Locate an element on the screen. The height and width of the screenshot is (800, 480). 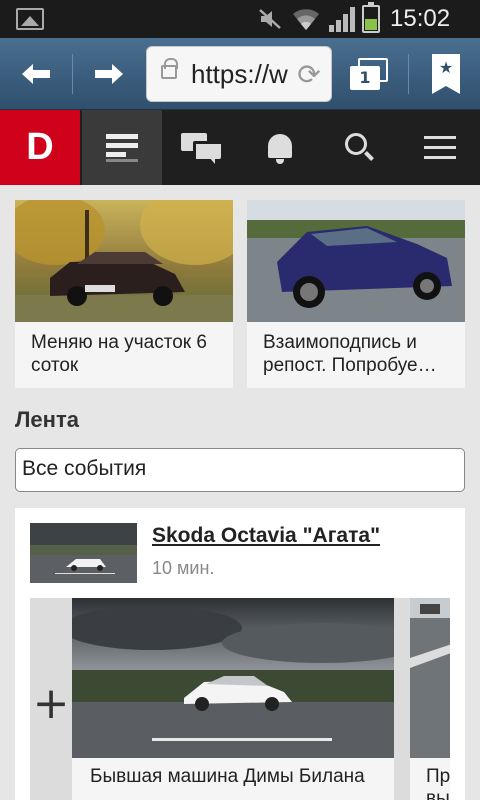
back-button is located at coordinates (36, 74).